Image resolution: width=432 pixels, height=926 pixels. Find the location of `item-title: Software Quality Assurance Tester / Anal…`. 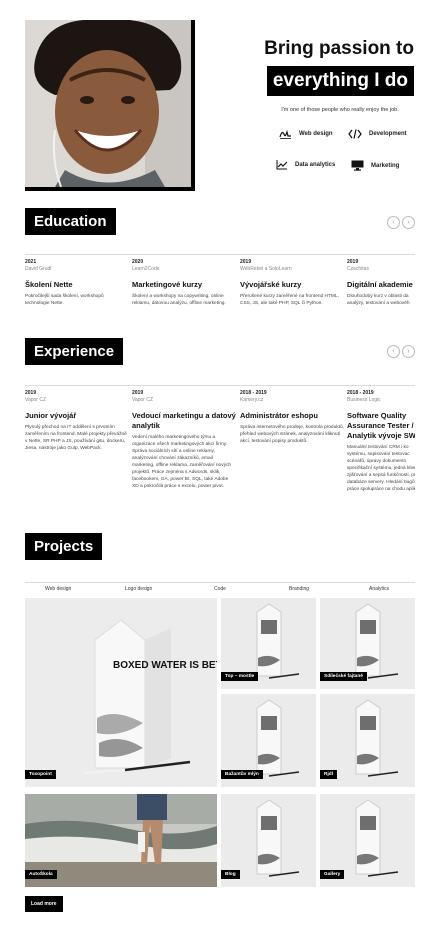

item-title: Software Quality Assurance Tester / Anal… is located at coordinates (381, 425).